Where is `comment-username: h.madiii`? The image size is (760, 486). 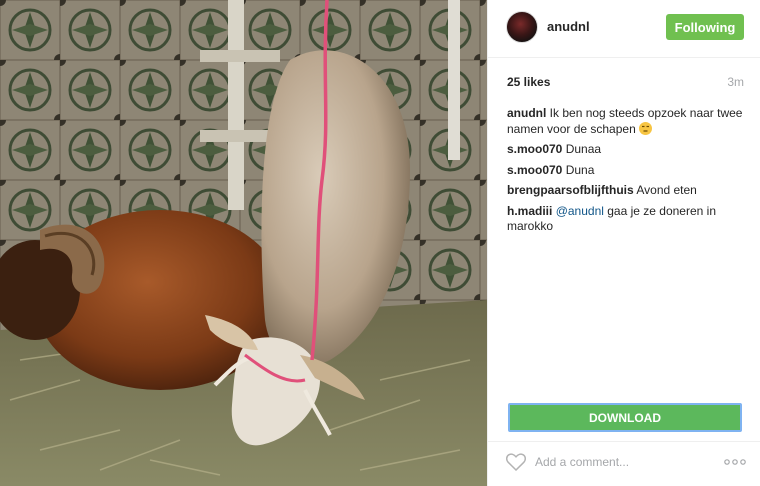 comment-username: h.madiii is located at coordinates (529, 211).